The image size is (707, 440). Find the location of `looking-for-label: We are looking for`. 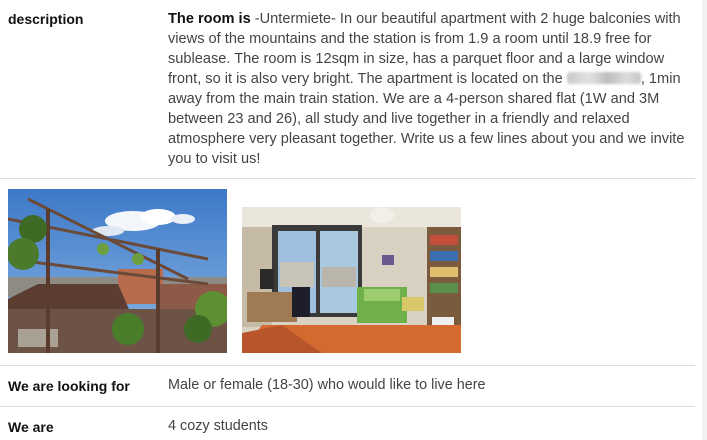

looking-for-label: We are looking for is located at coordinates (69, 386).